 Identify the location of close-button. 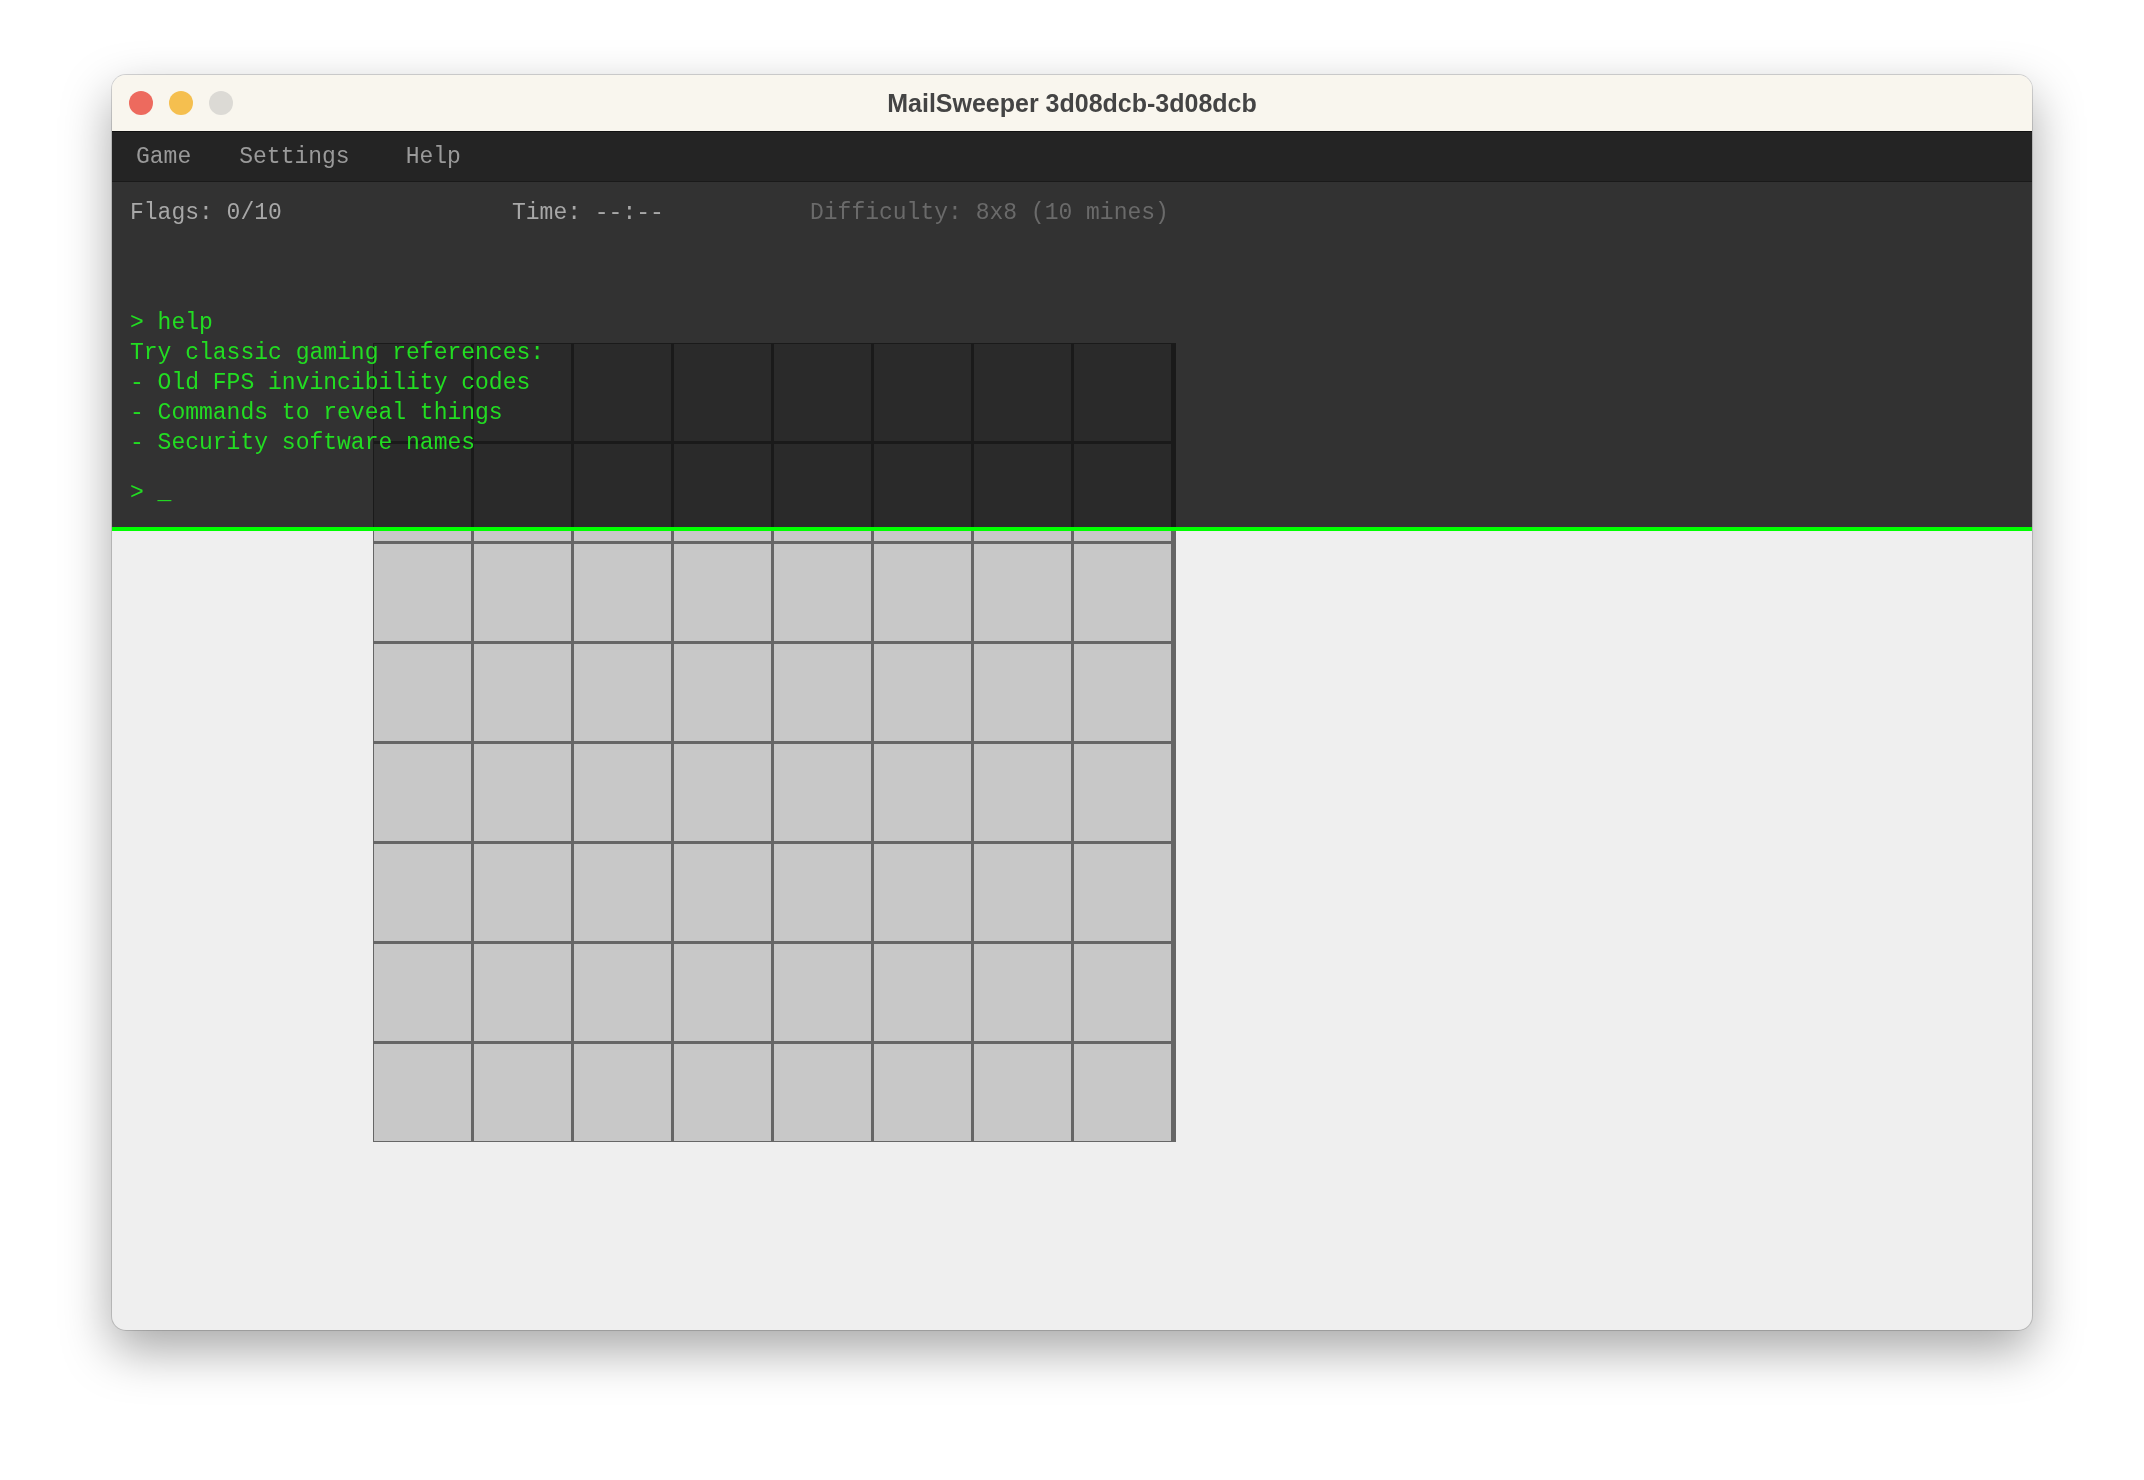
(141, 103).